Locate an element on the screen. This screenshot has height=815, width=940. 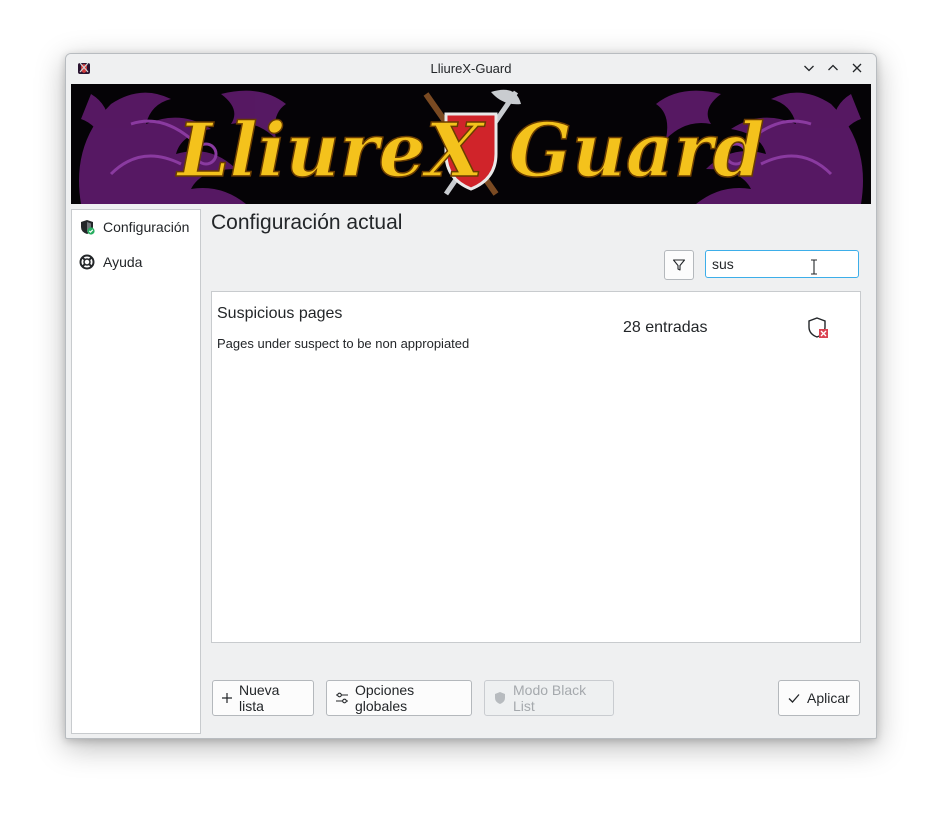
global-options-button: Opciones globales is located at coordinates (399, 698).